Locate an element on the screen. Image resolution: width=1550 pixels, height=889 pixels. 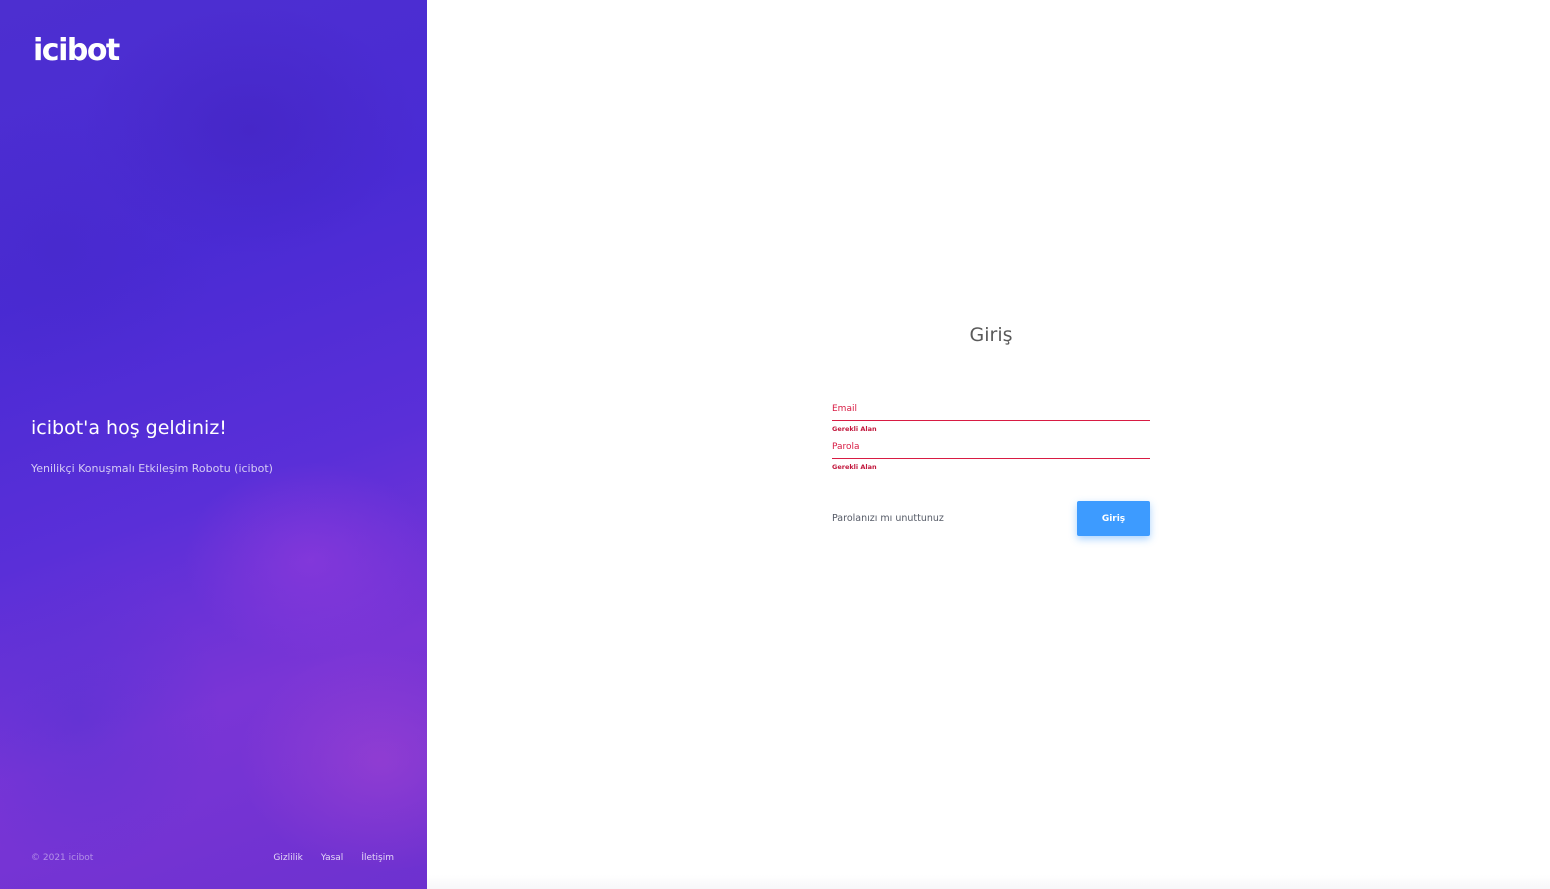
email-field-group: Email Gerekli Alan is located at coordinates (991, 419).